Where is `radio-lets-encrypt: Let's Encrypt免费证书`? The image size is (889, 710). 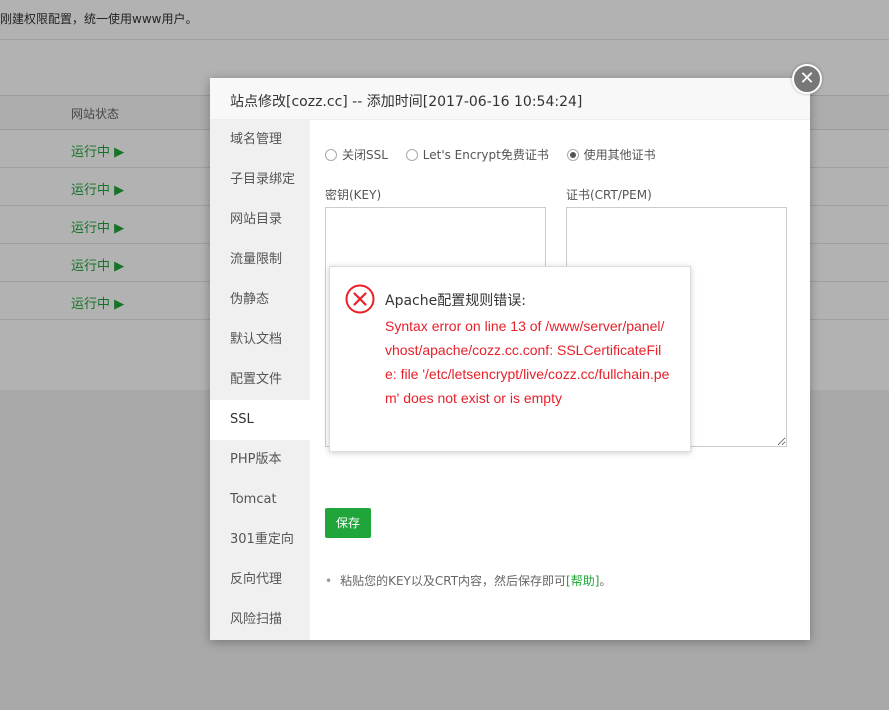 radio-lets-encrypt: Let's Encrypt免费证书 is located at coordinates (477, 154).